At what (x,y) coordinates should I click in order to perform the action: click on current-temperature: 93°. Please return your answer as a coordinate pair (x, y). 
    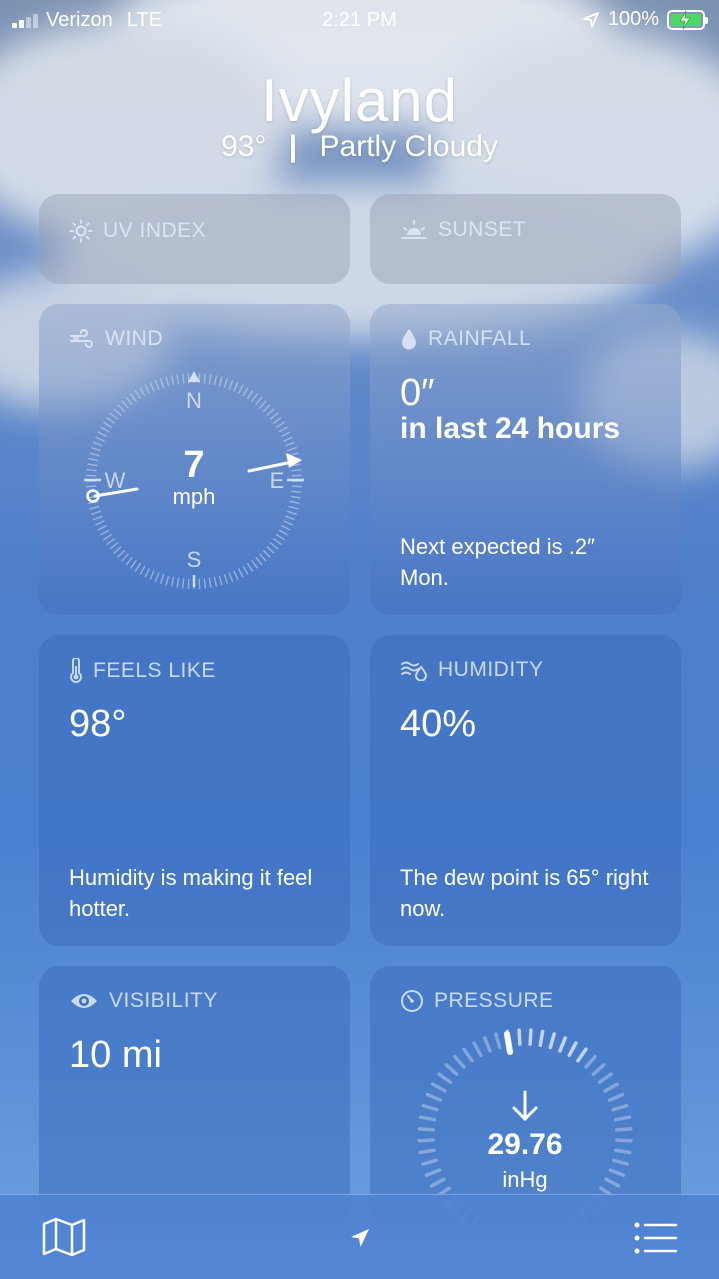
    Looking at the image, I should click on (244, 146).